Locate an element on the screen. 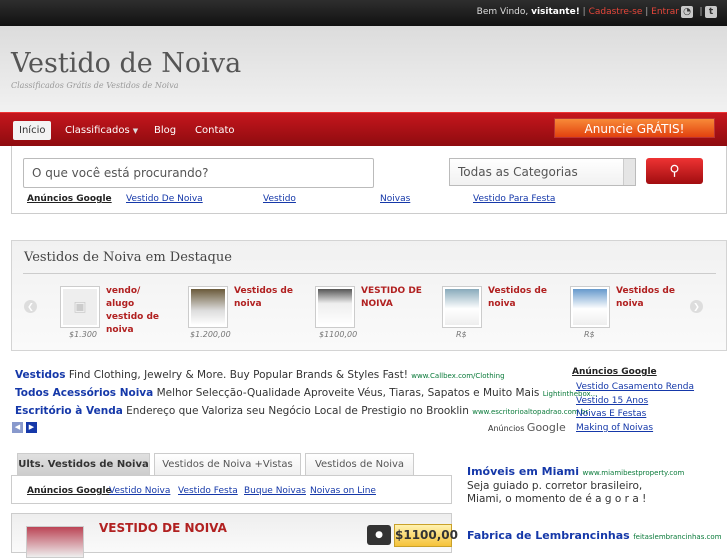  google-logo: Google is located at coordinates (546, 427).